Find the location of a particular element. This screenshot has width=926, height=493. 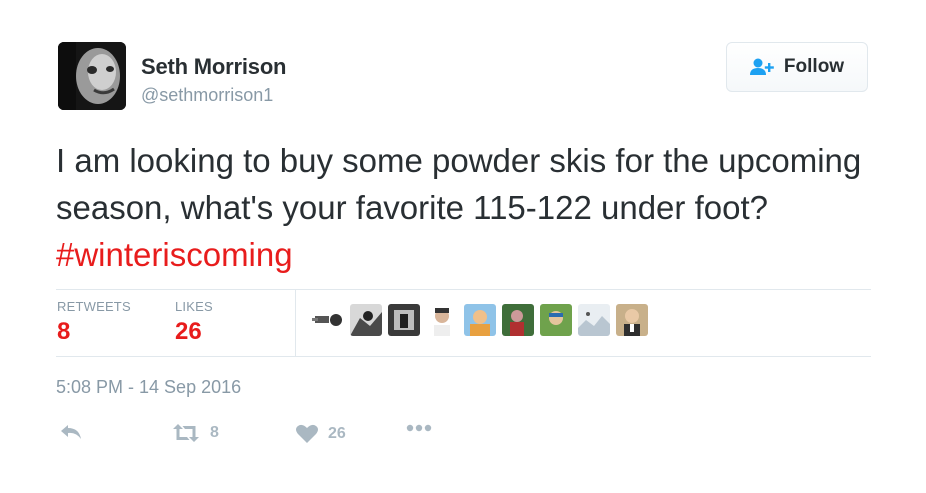

retweet-button: 8 is located at coordinates (195, 433).